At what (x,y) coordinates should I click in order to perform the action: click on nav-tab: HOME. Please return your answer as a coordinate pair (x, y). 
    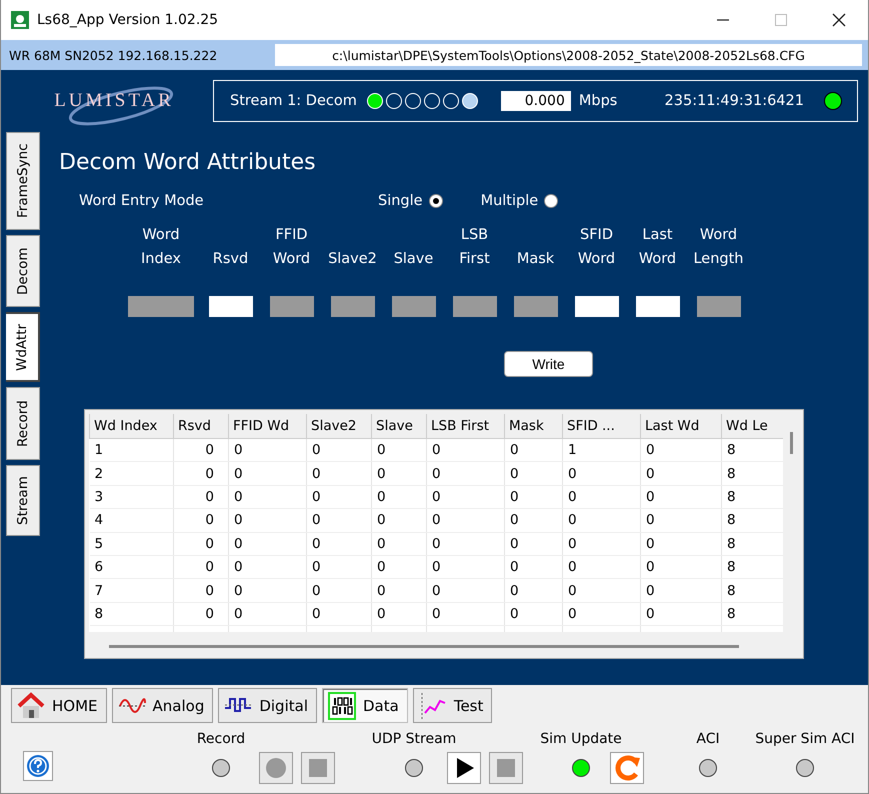
    Looking at the image, I should click on (59, 705).